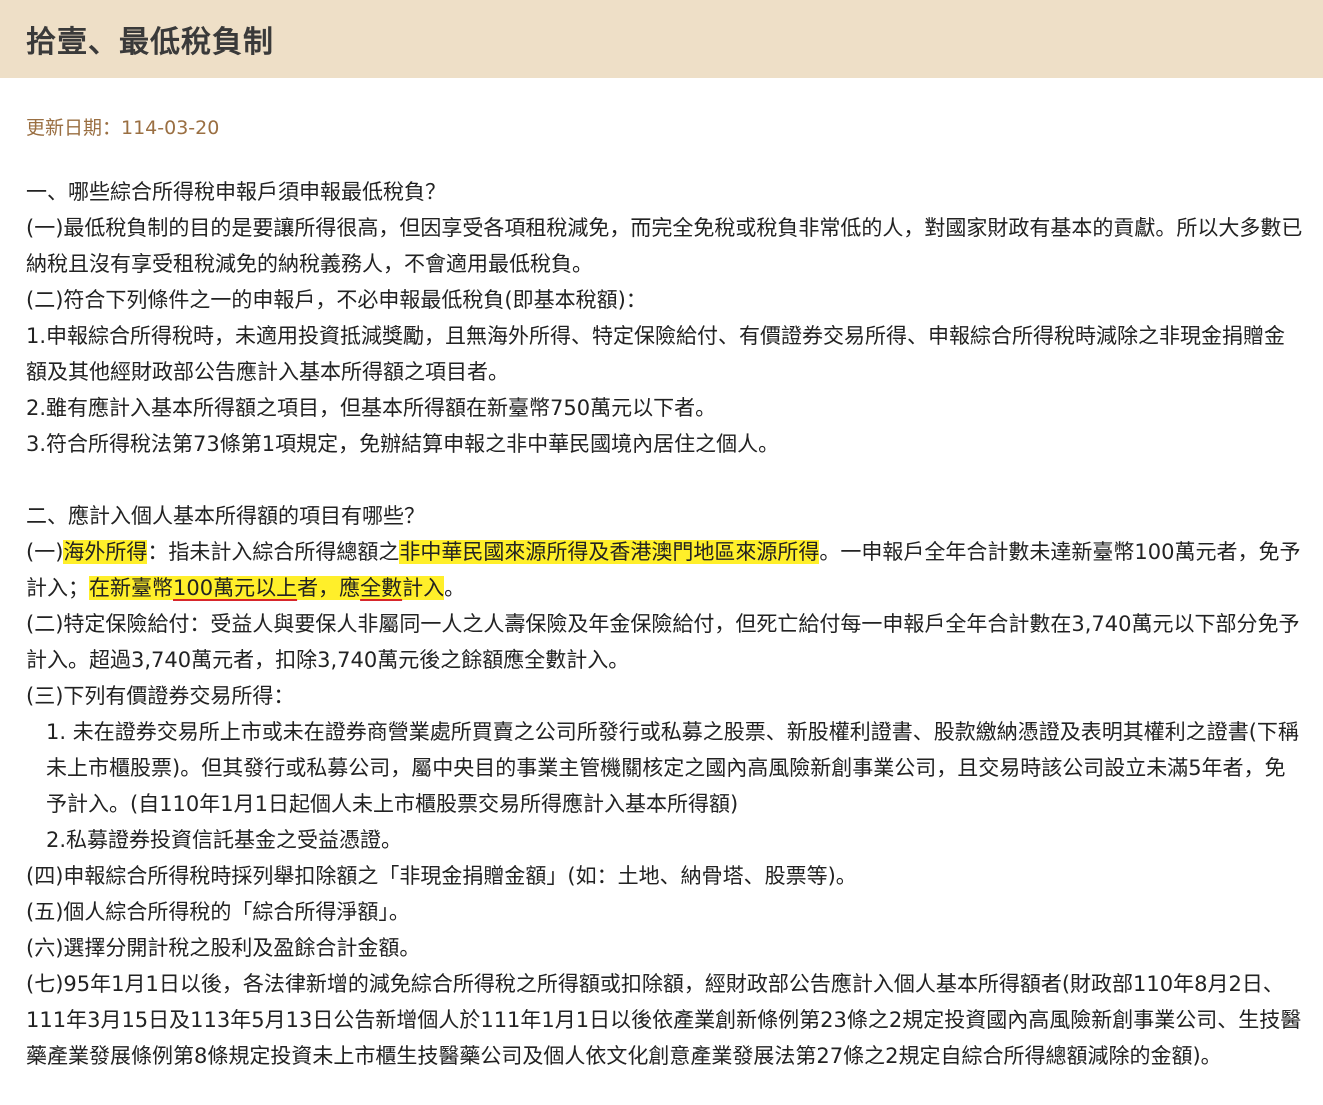 The width and height of the screenshot is (1323, 1105). Describe the element at coordinates (160, 696) in the screenshot. I see `section-2-item-3: (三)下列有價證券交易所得：` at that location.